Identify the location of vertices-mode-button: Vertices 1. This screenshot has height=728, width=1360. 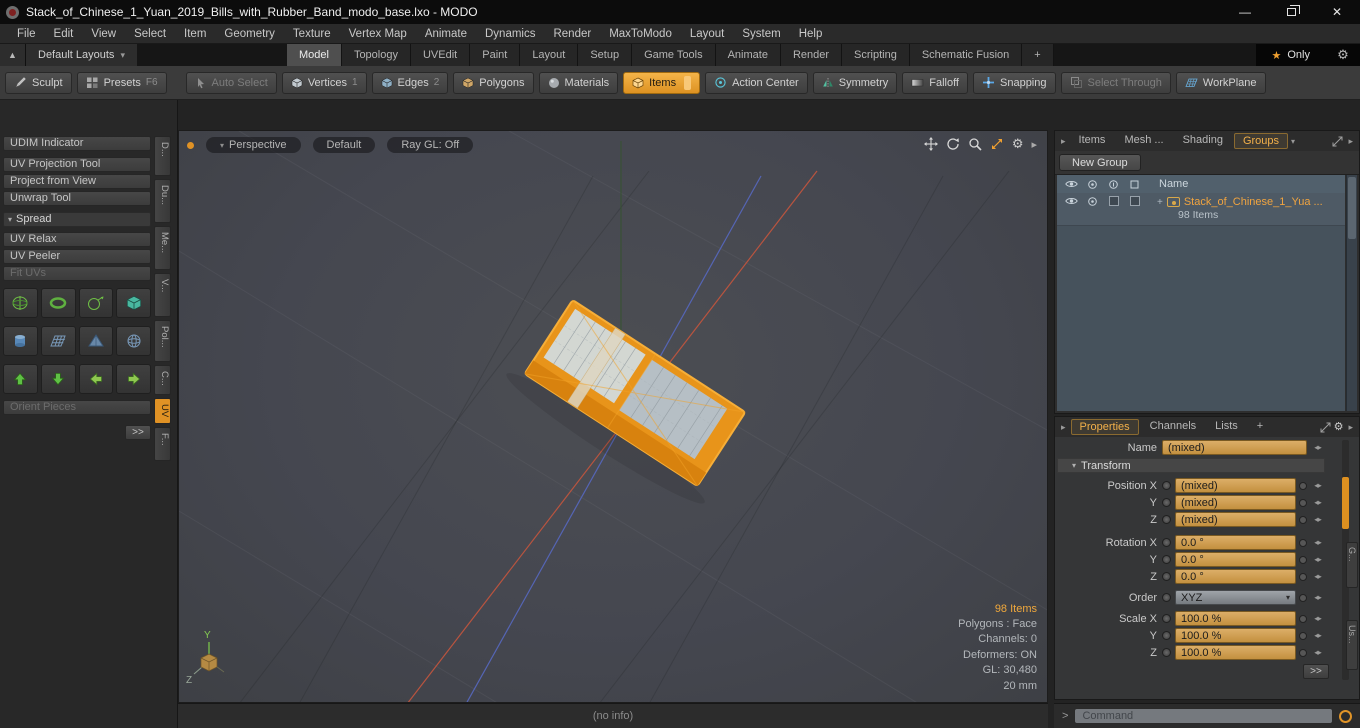
(324, 82).